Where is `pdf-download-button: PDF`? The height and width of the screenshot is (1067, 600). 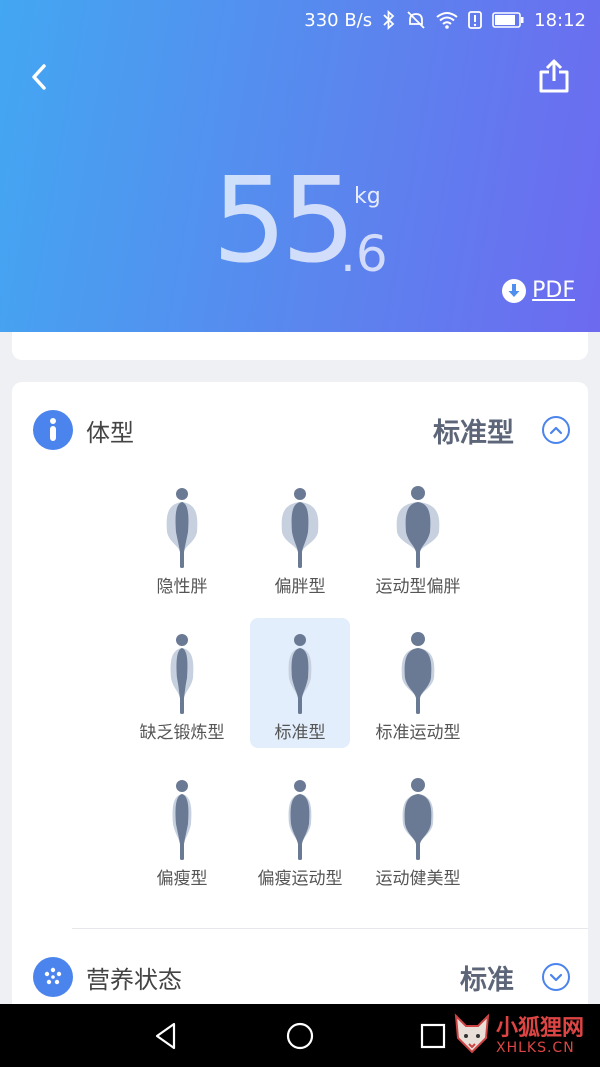 pdf-download-button: PDF is located at coordinates (538, 290).